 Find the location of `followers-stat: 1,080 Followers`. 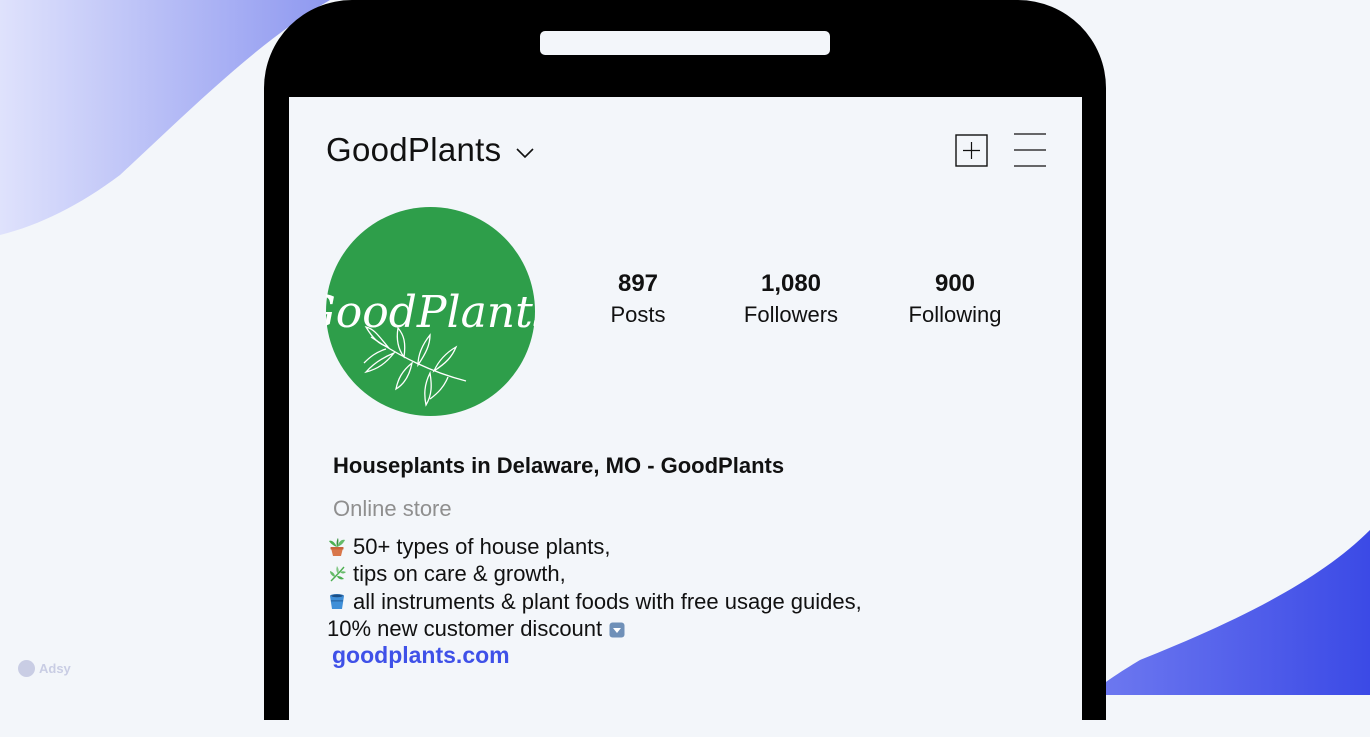

followers-stat: 1,080 Followers is located at coordinates (791, 300).